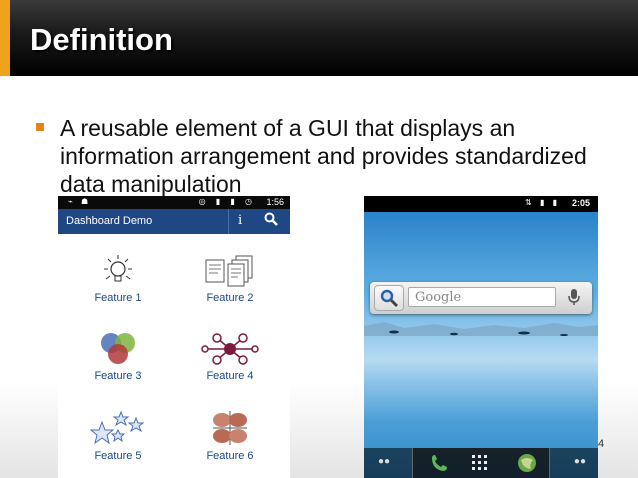  I want to click on app-action-bar: Dashboard Demo i, so click(174, 221).